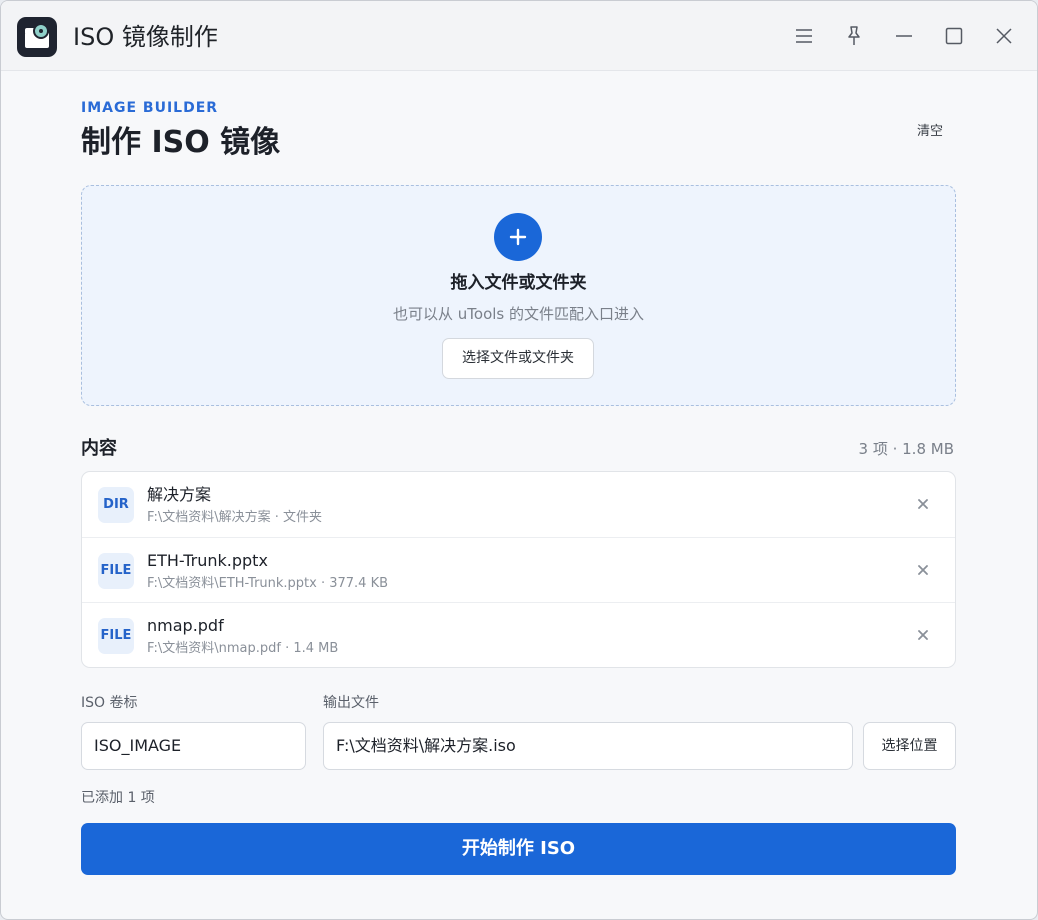 This screenshot has height=920, width=1038. I want to click on close-button, so click(1004, 36).